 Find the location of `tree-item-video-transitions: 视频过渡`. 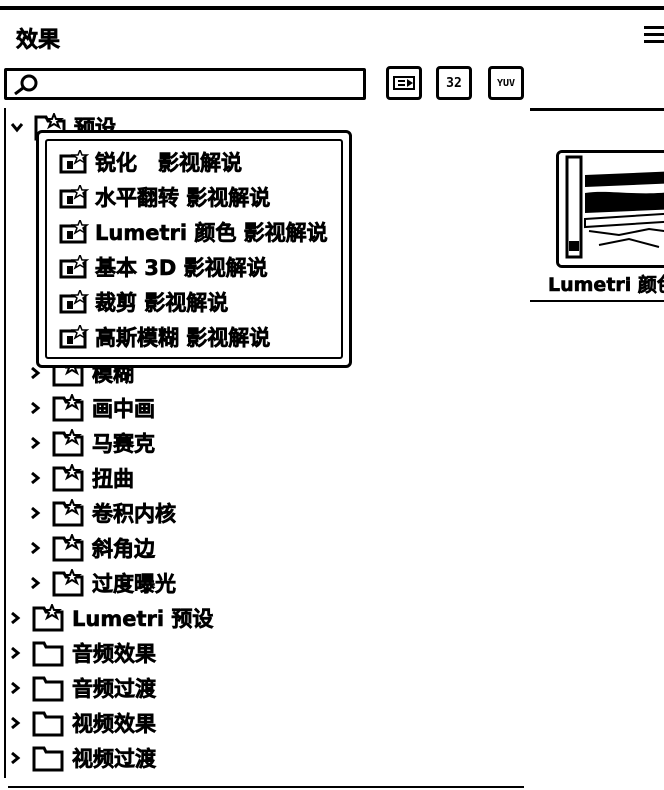

tree-item-video-transitions: 视频过渡 is located at coordinates (82, 758).